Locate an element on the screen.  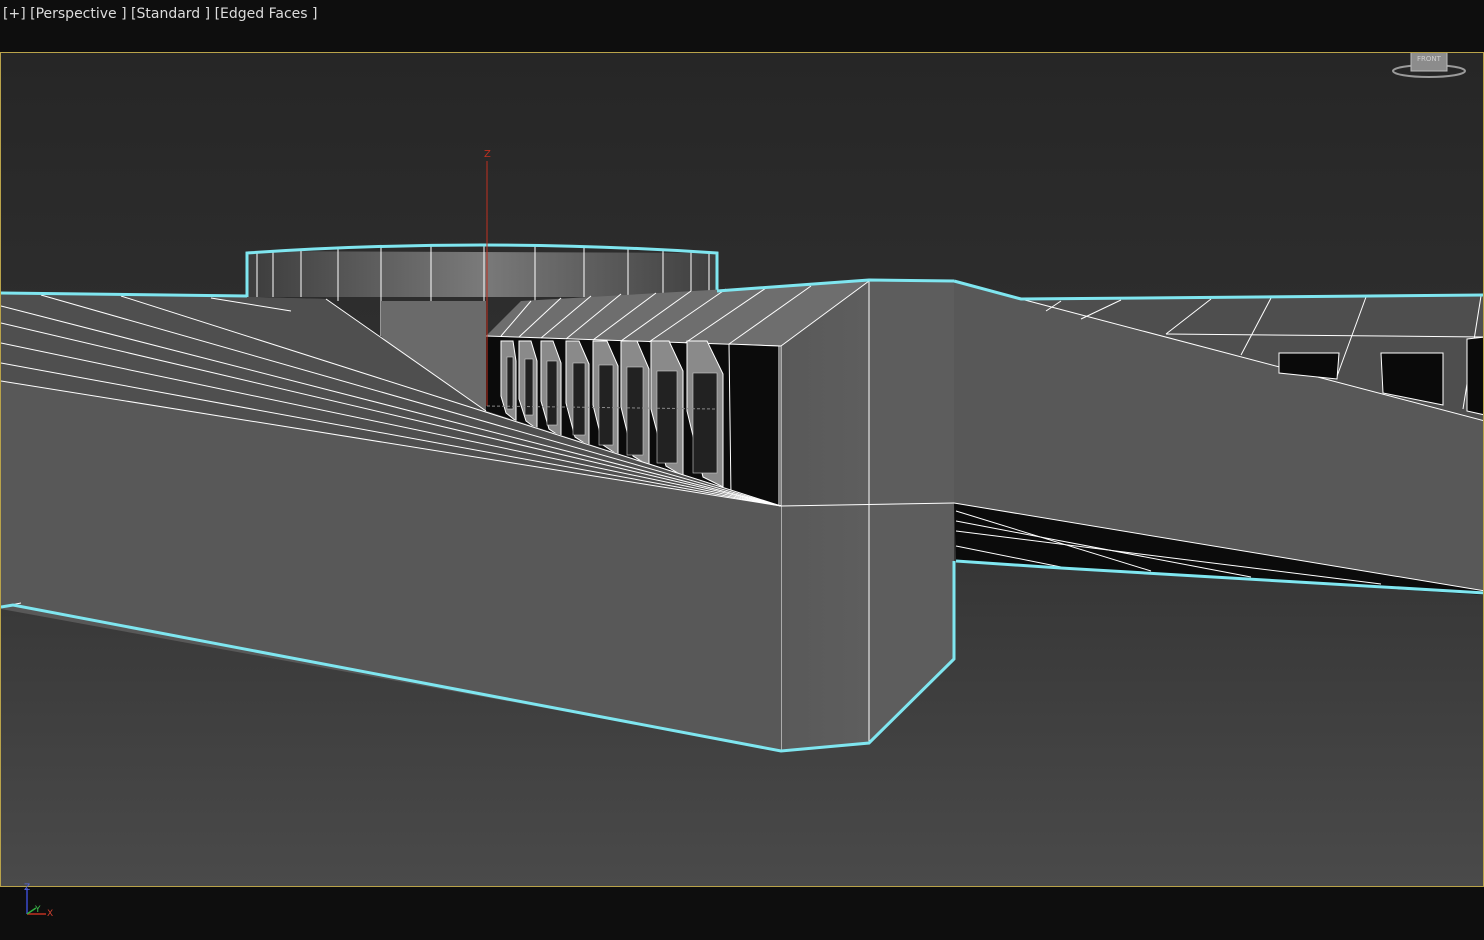
viewport-pov-label: [Perspective ] is located at coordinates (78, 14).